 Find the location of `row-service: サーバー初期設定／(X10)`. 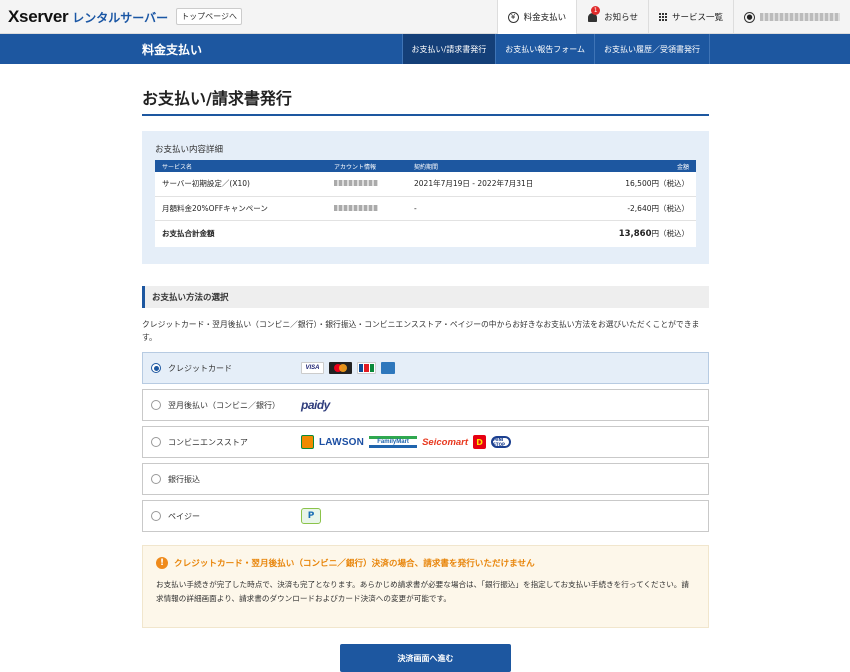

row-service: サーバー初期設定／(X10) is located at coordinates (241, 184).